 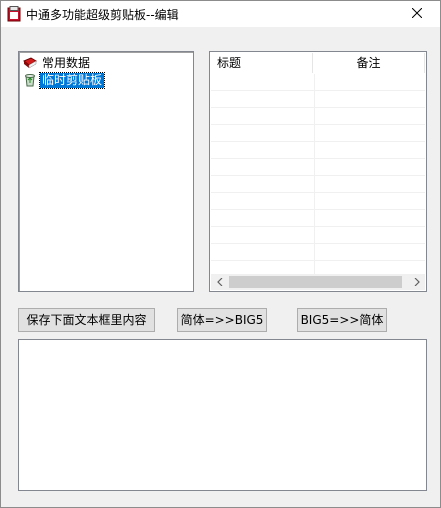 I want to click on recycle-bin-icon, so click(x=30, y=80).